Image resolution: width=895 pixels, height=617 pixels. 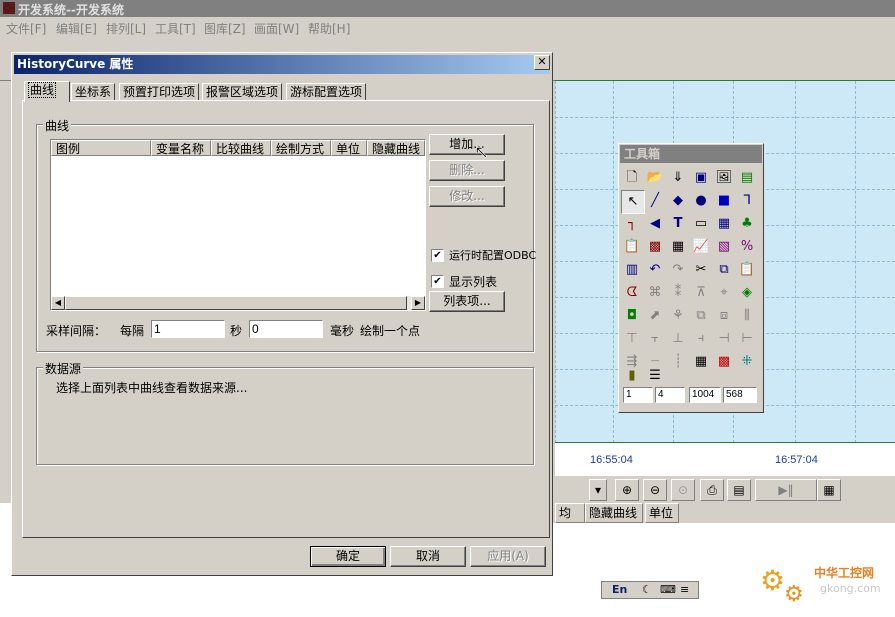 I want to click on flip-icon: ⚘, so click(x=678, y=316).